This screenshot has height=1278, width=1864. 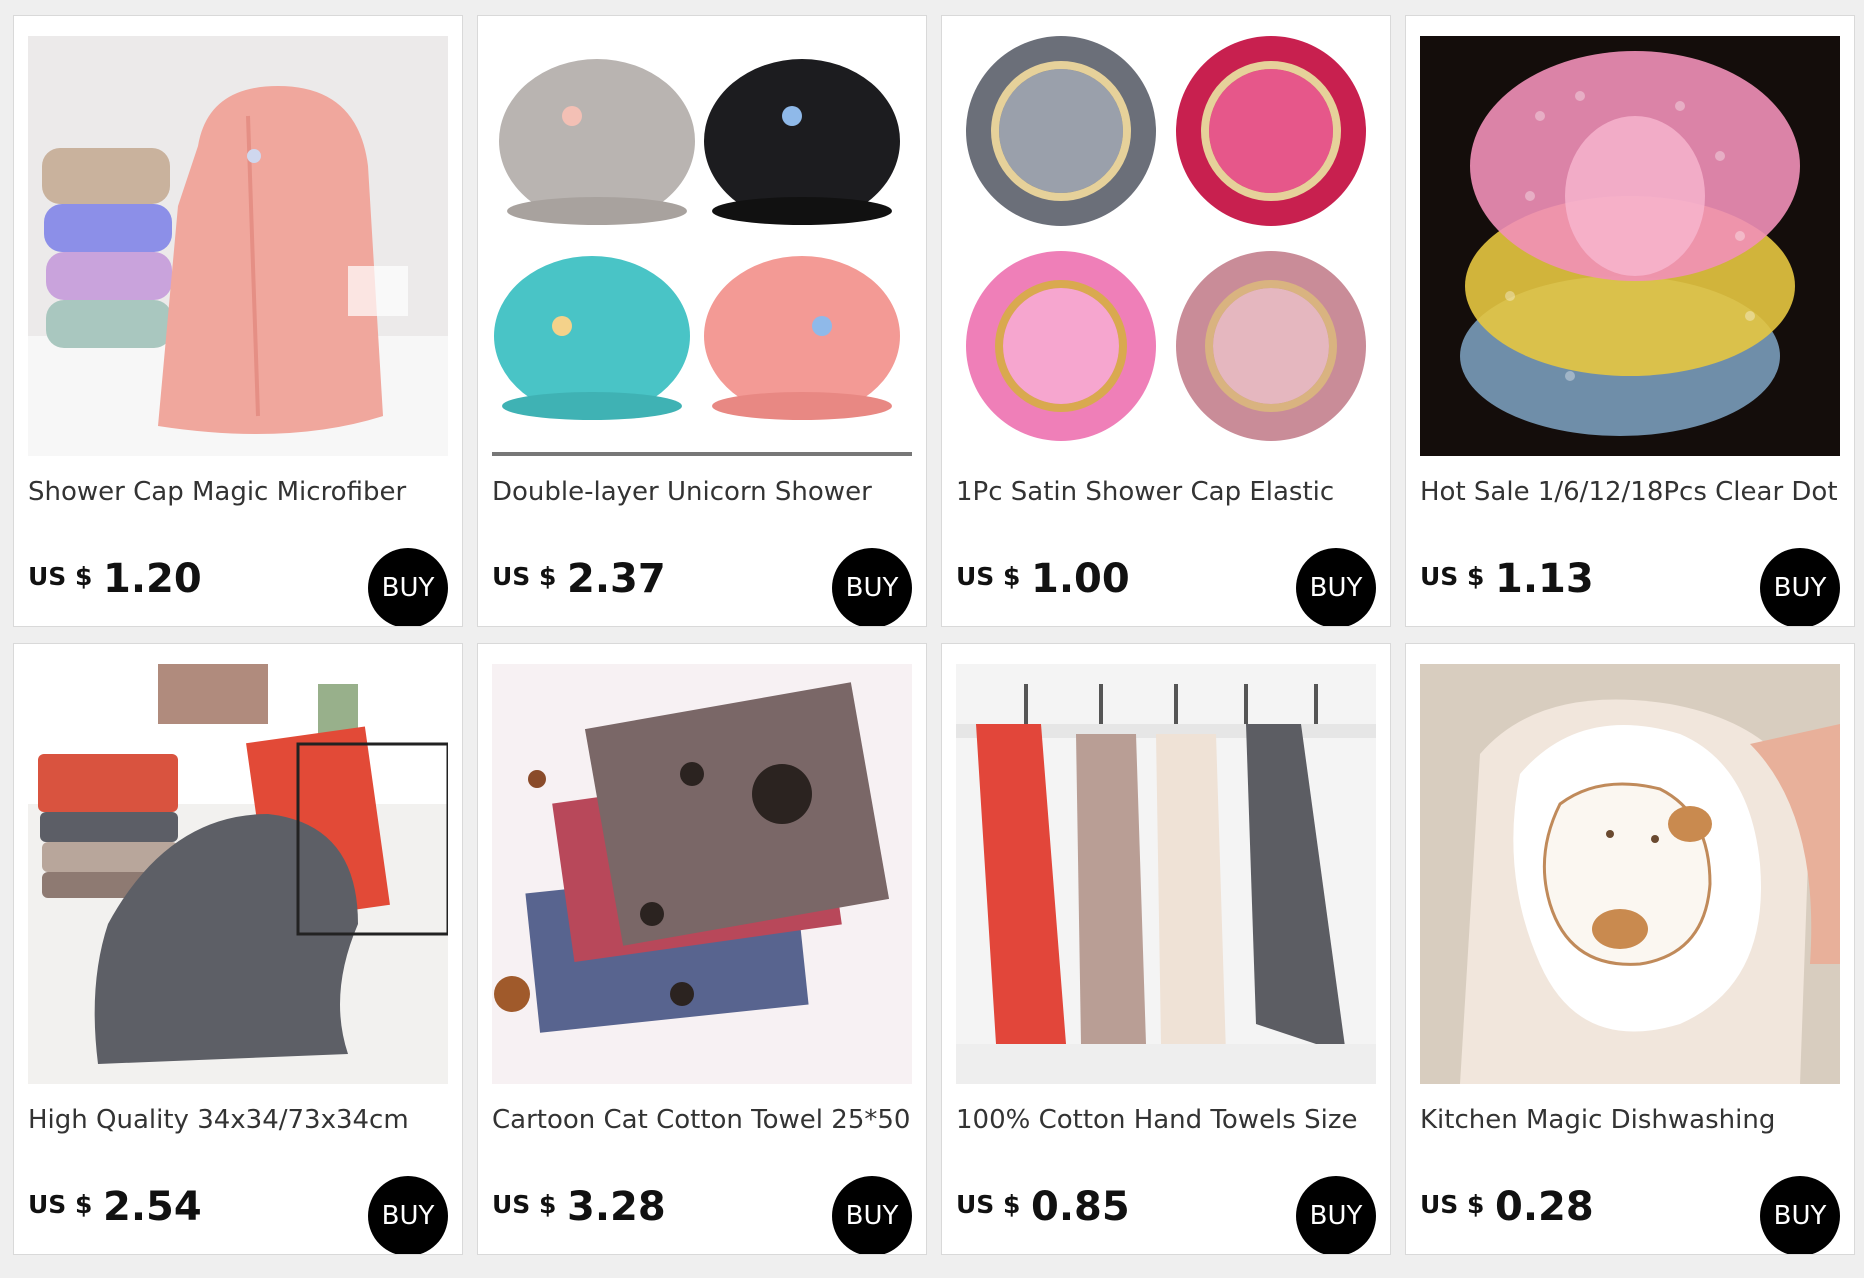 I want to click on product-price: 3.28, so click(x=616, y=1207).